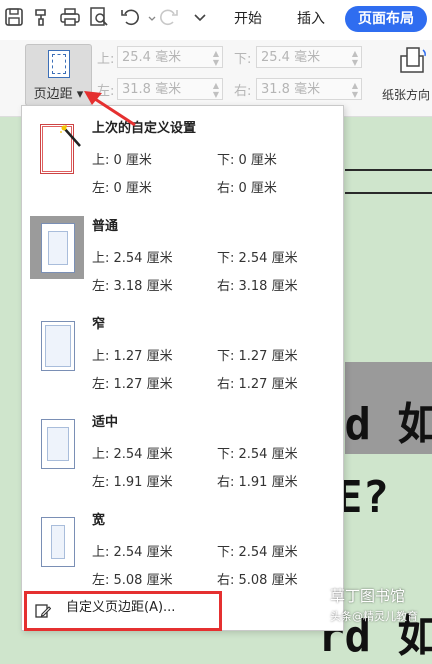 This screenshot has height=664, width=432. Describe the element at coordinates (247, 160) in the screenshot. I see `preset-bottom: 下: 0 厘米` at that location.